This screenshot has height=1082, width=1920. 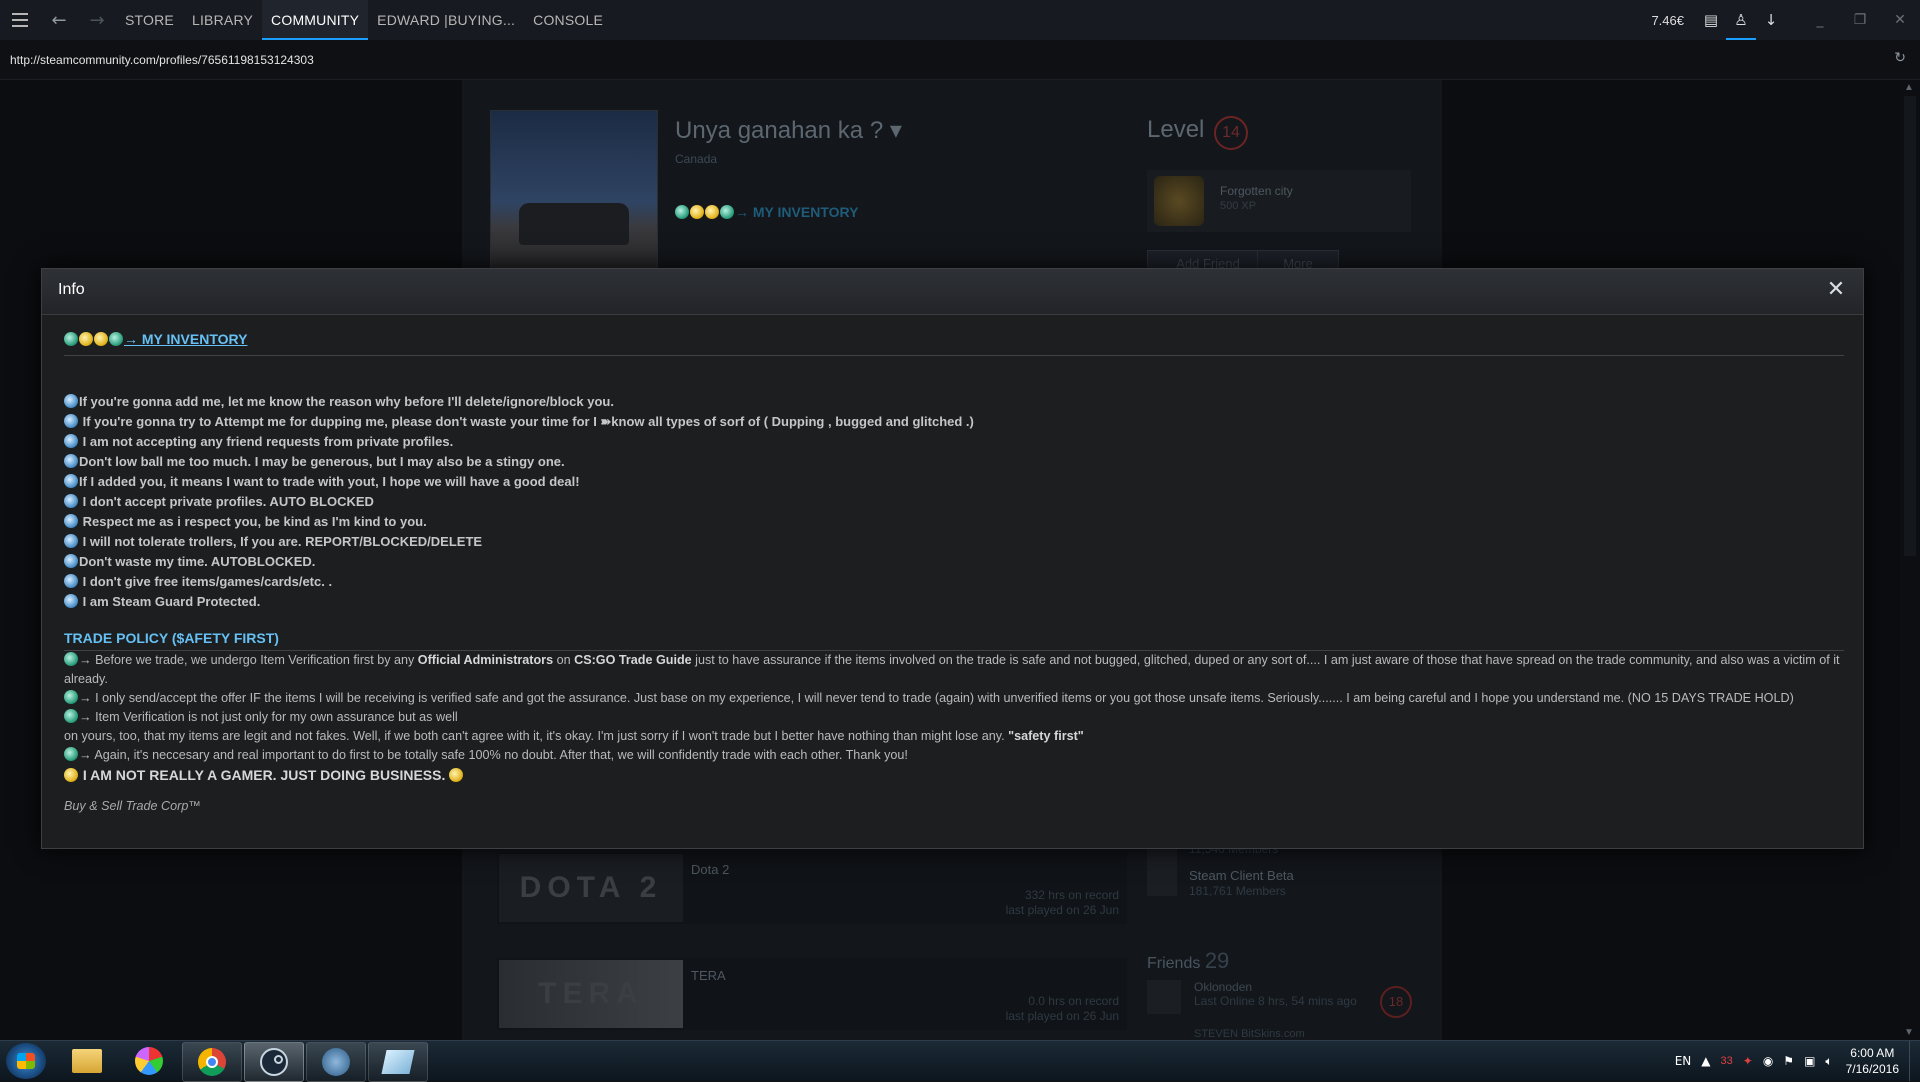 I want to click on arrow-right-icon: →, so click(x=97, y=20).